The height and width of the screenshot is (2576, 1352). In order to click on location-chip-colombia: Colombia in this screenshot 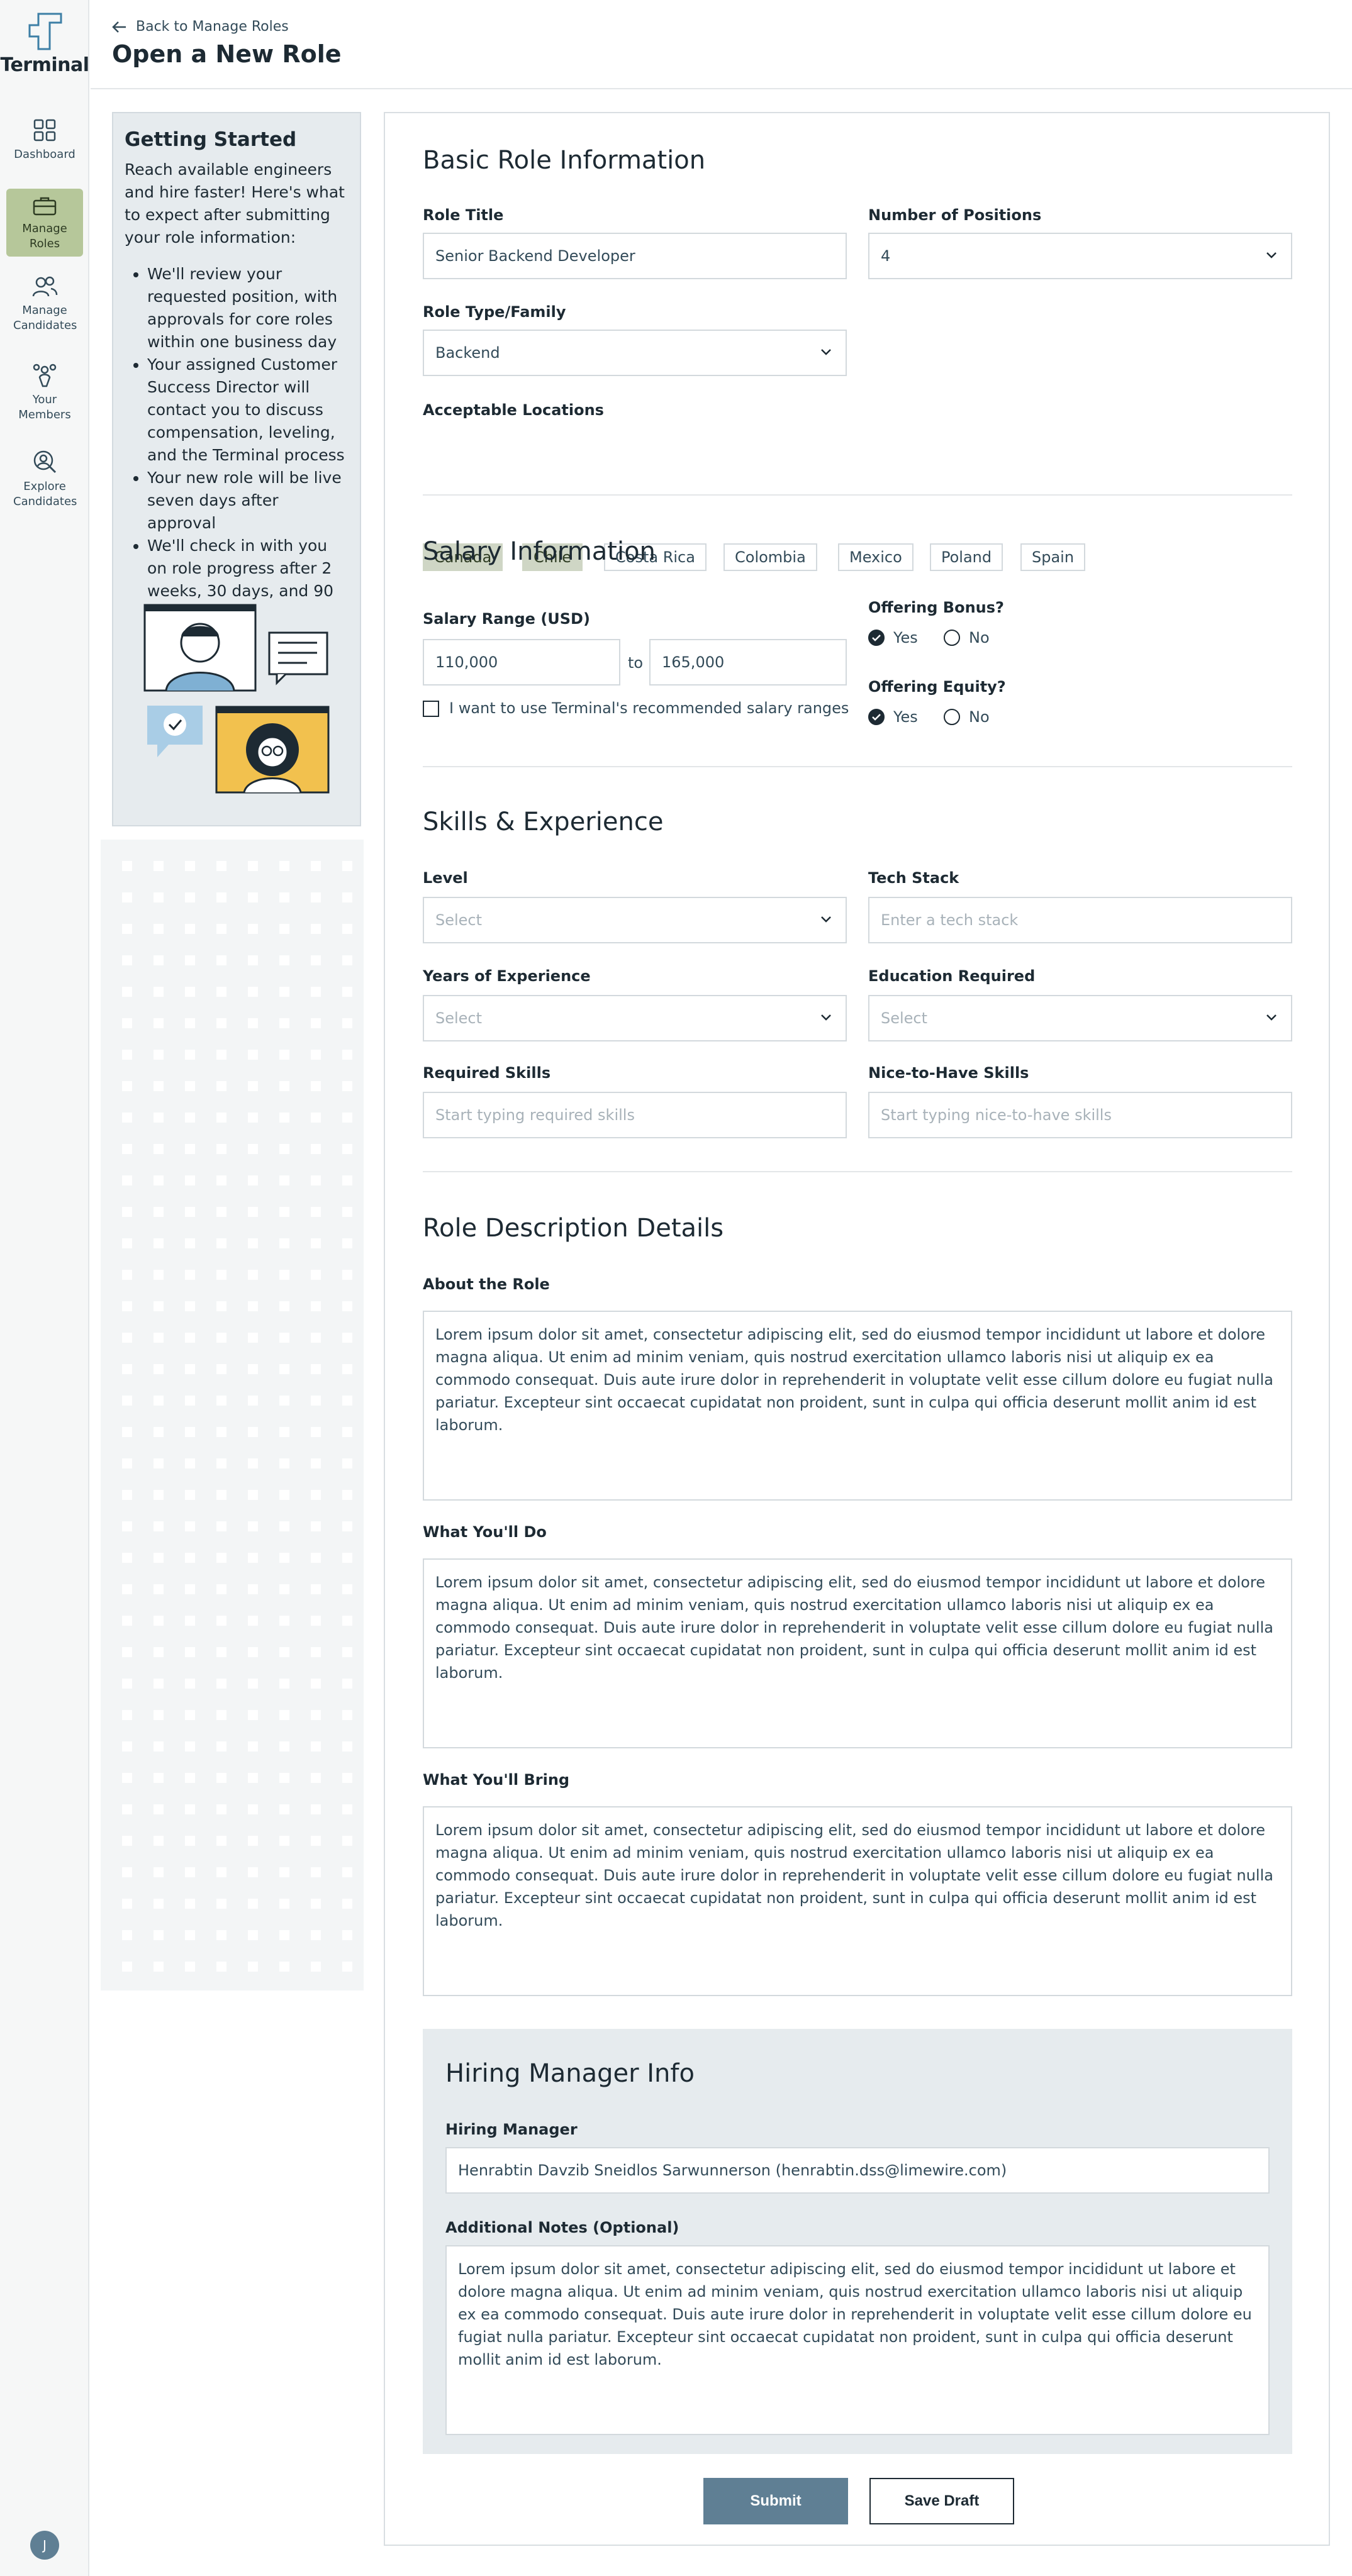, I will do `click(770, 557)`.